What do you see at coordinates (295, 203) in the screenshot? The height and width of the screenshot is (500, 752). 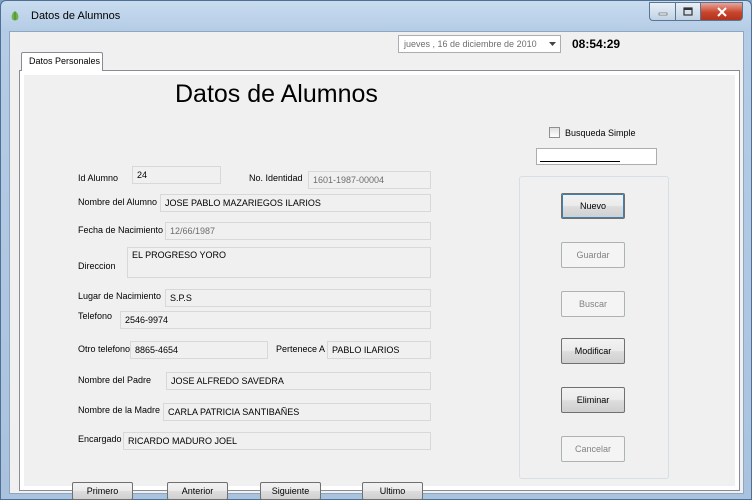 I see `nombre-alumno-field: JOSE PABLO MAZARIEGOS ILARIOS` at bounding box center [295, 203].